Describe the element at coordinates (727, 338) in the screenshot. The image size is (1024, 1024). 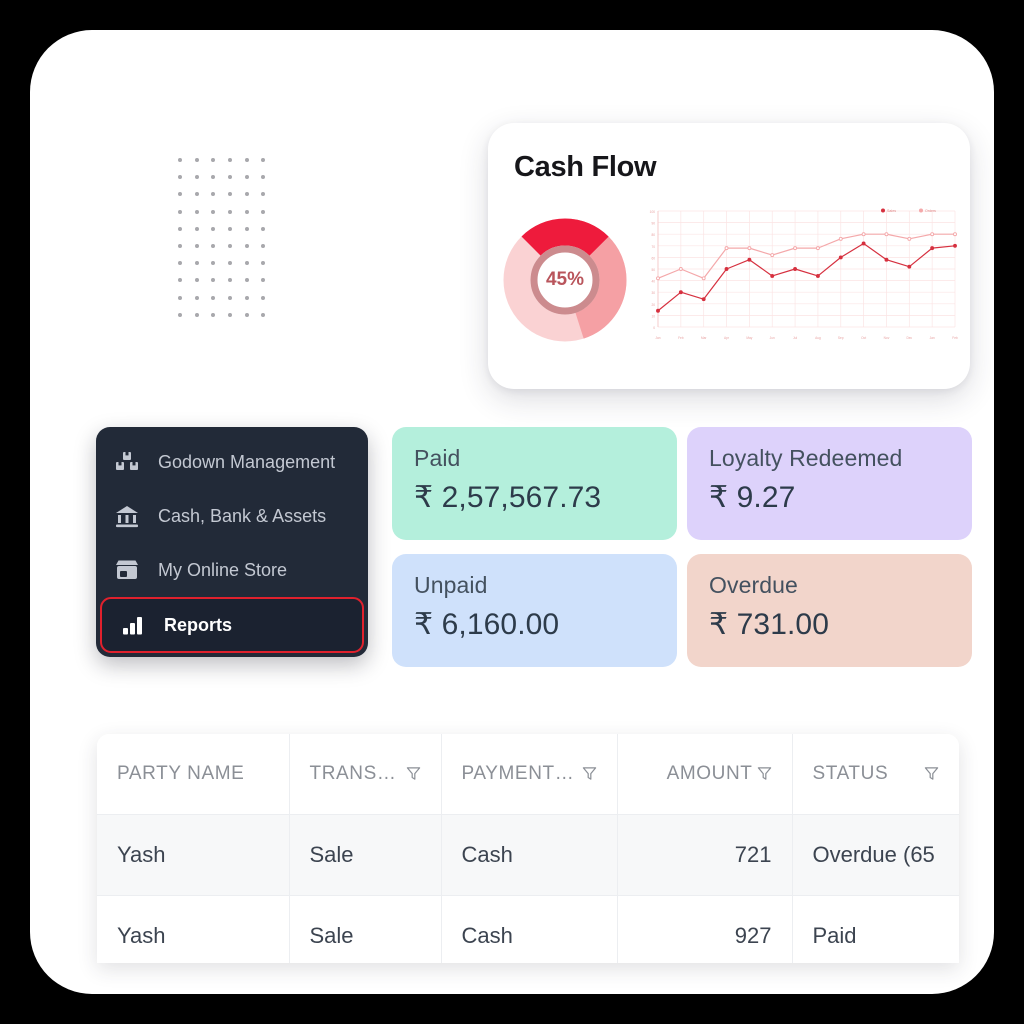
I see `svg-text: Apr` at that location.